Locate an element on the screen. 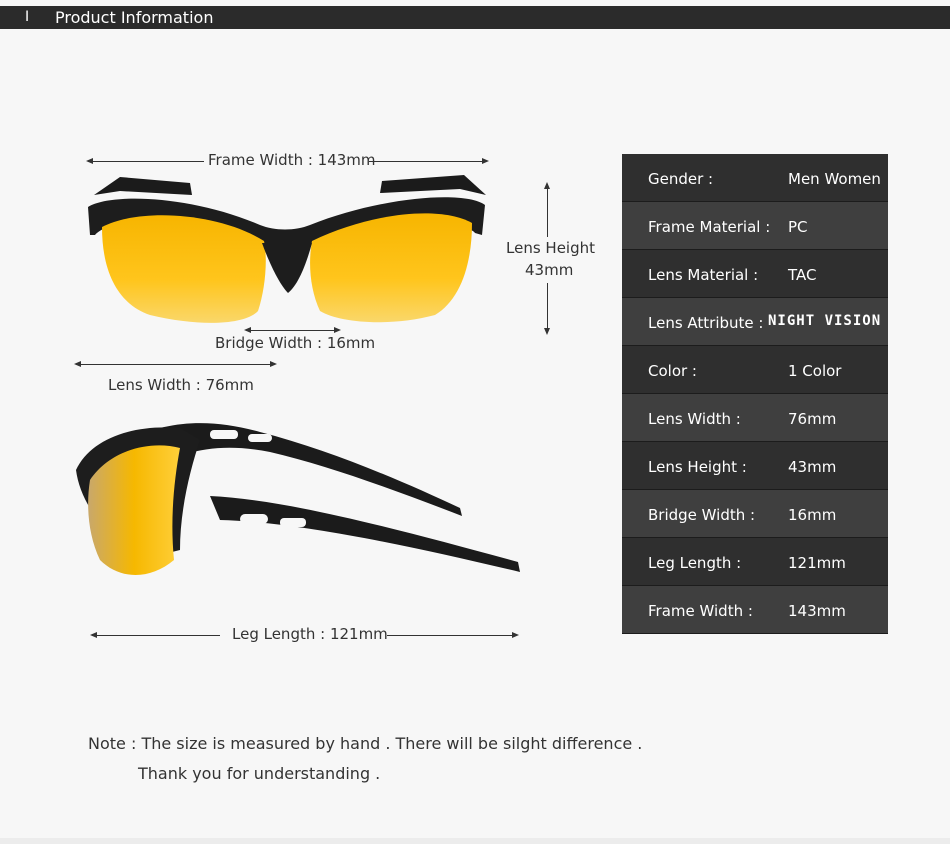  leg-length-arrow-right is located at coordinates (515, 635).